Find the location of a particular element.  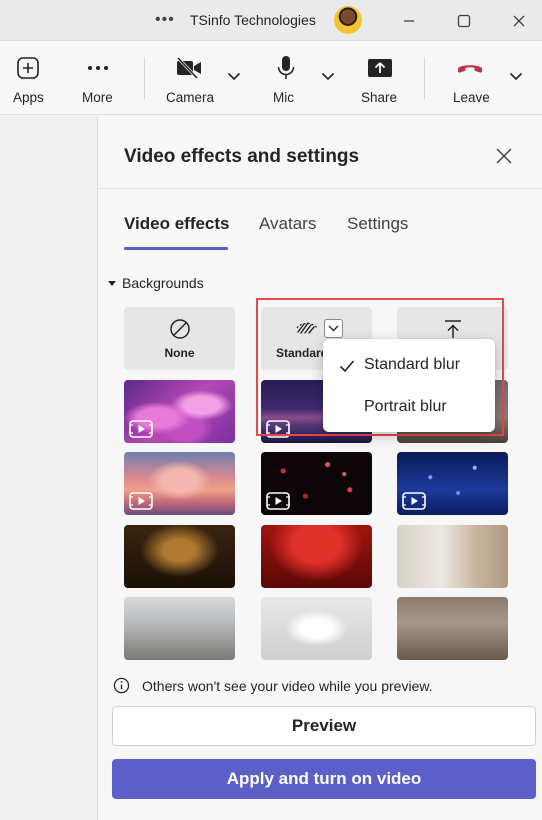

backgrounds-section-toggle: Backgrounds is located at coordinates (156, 283).